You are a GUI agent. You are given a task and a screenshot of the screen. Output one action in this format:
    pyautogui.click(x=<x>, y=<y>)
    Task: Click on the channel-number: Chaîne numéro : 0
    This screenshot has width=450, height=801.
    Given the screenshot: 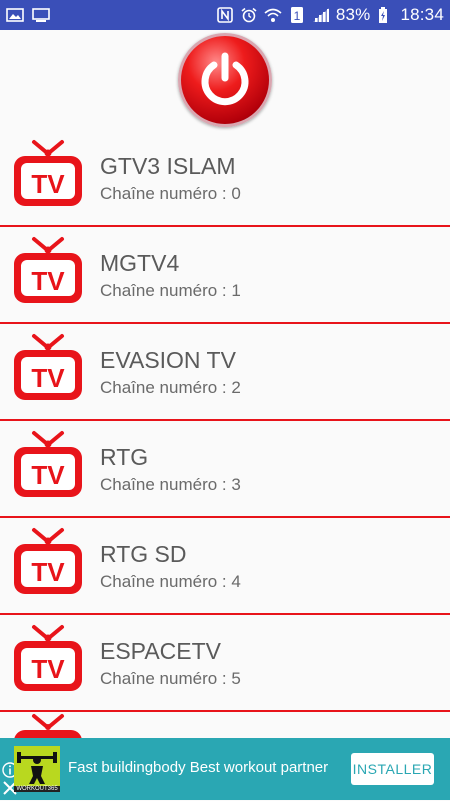 What is the action you would take?
    pyautogui.click(x=170, y=193)
    